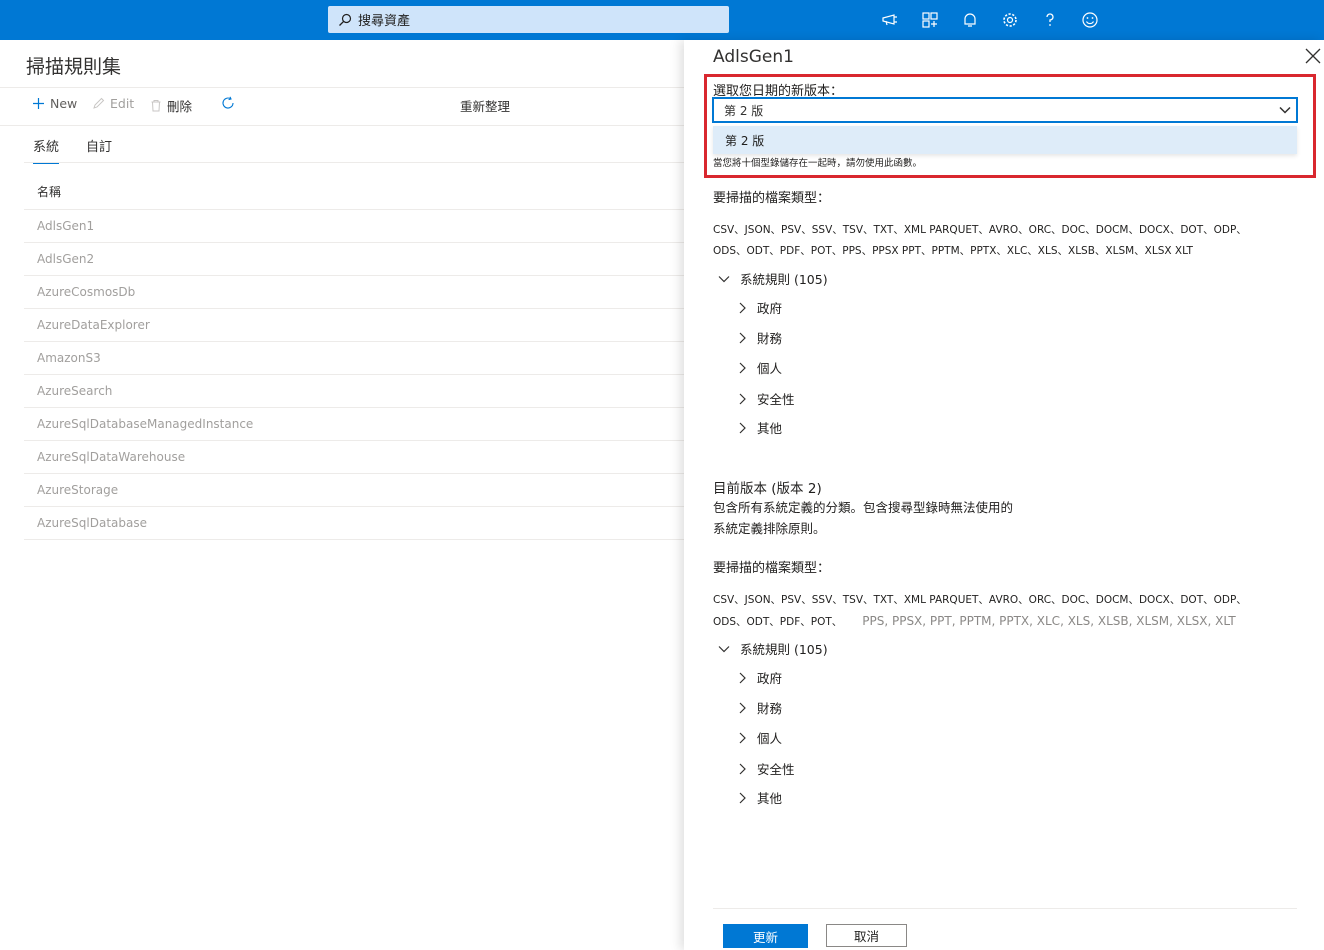  I want to click on table-row: AdlsGen1, so click(354, 226).